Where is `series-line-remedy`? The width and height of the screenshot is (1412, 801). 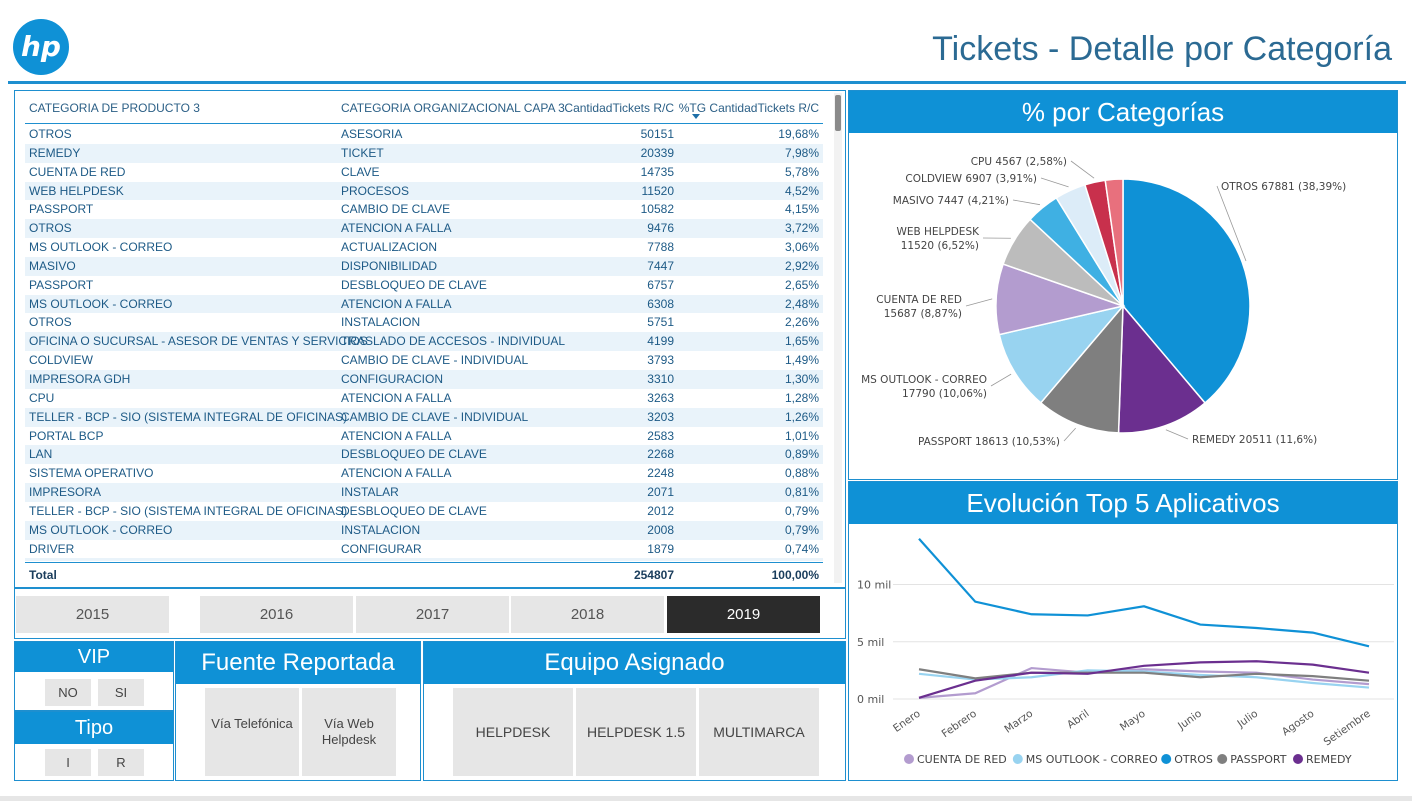
series-line-remedy is located at coordinates (1144, 679).